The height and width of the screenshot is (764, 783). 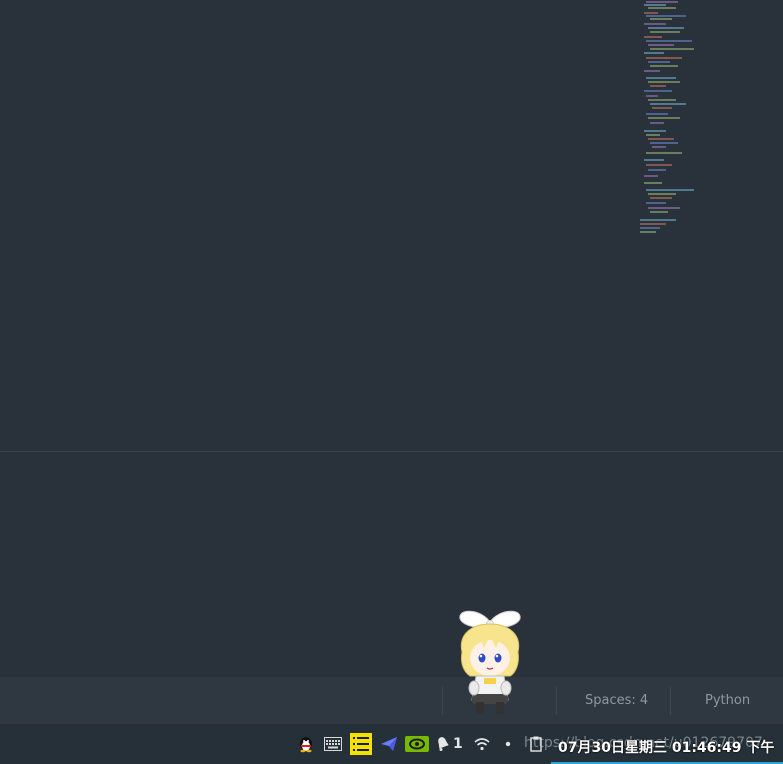 I want to click on qq-penguin-icon, so click(x=306, y=744).